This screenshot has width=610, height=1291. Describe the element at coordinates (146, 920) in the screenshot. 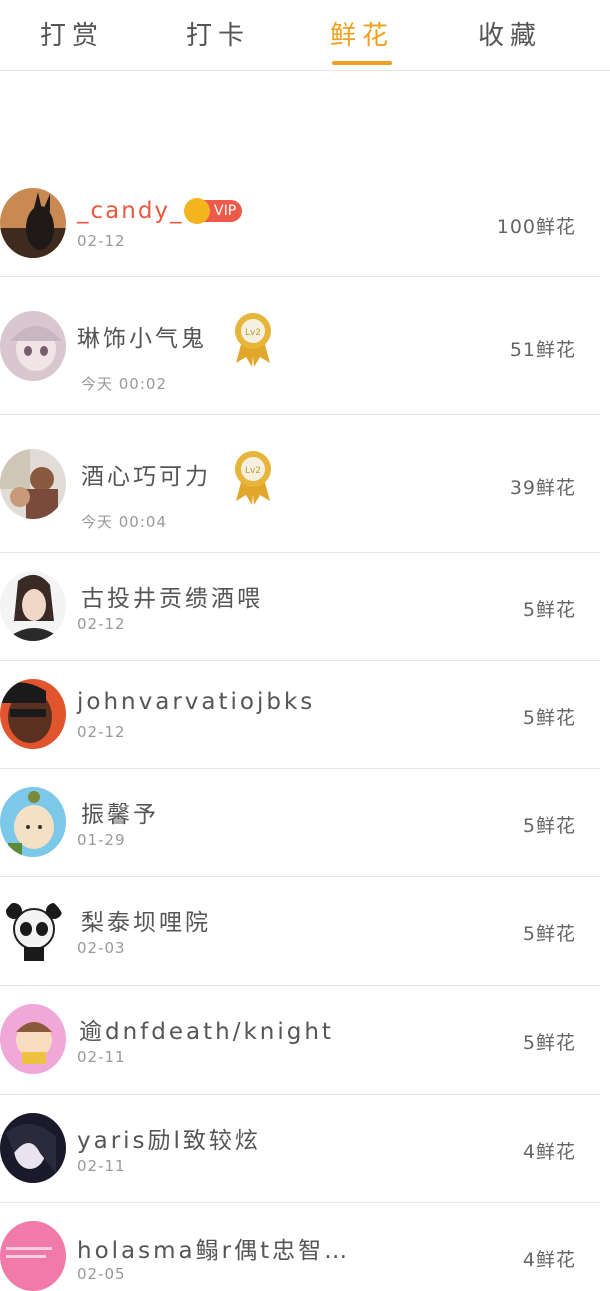

I see `user-name: 梨泰坝哩院` at that location.